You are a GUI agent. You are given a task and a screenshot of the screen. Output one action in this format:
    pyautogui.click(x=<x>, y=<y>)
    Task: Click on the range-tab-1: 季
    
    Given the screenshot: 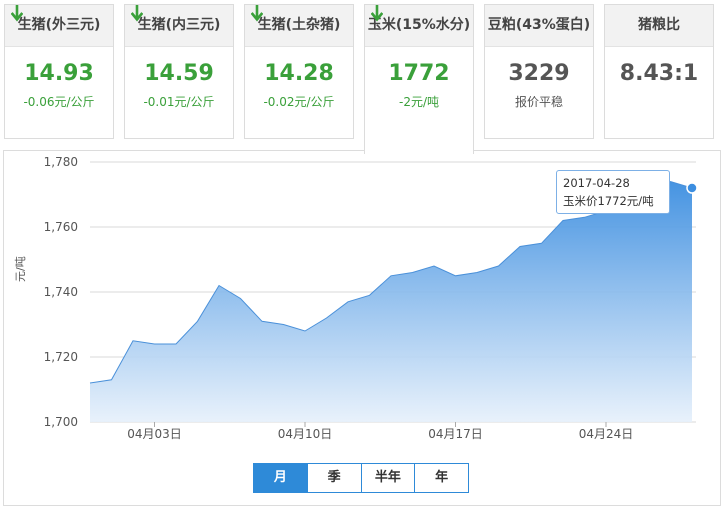 What is the action you would take?
    pyautogui.click(x=335, y=478)
    